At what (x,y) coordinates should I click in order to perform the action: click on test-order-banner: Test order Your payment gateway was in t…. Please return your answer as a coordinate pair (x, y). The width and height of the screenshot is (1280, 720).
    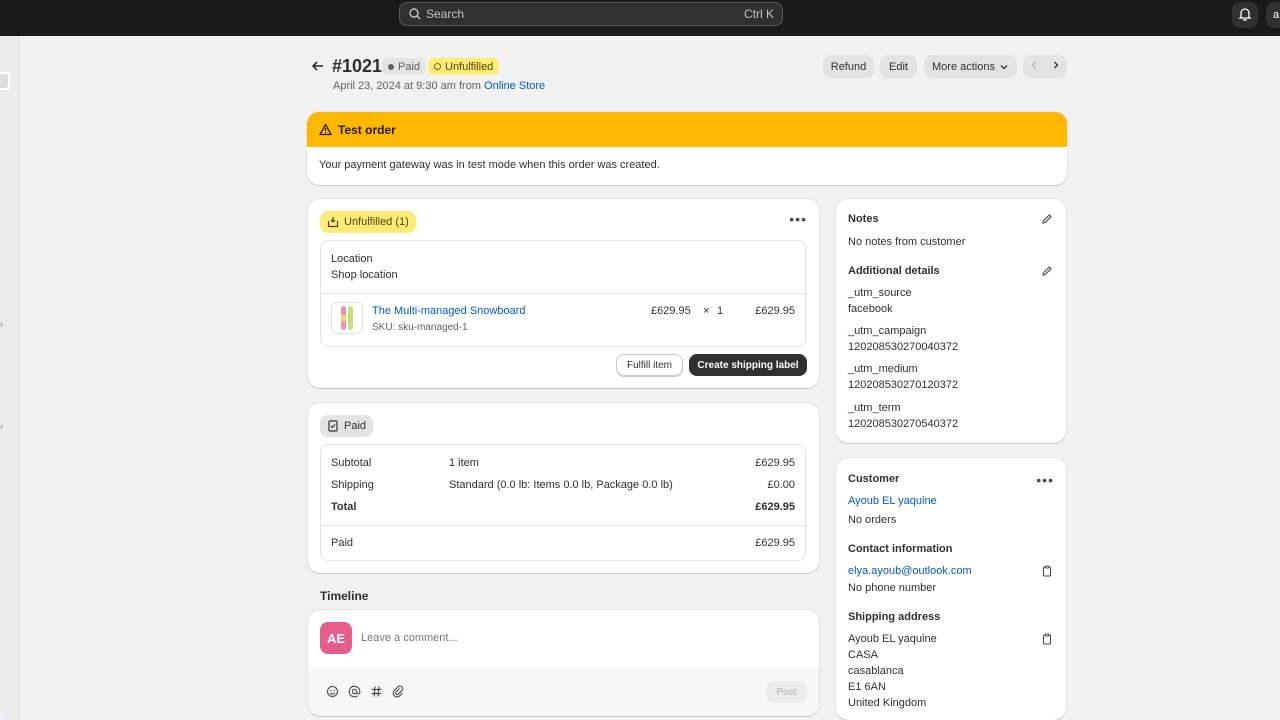
    Looking at the image, I should click on (687, 148).